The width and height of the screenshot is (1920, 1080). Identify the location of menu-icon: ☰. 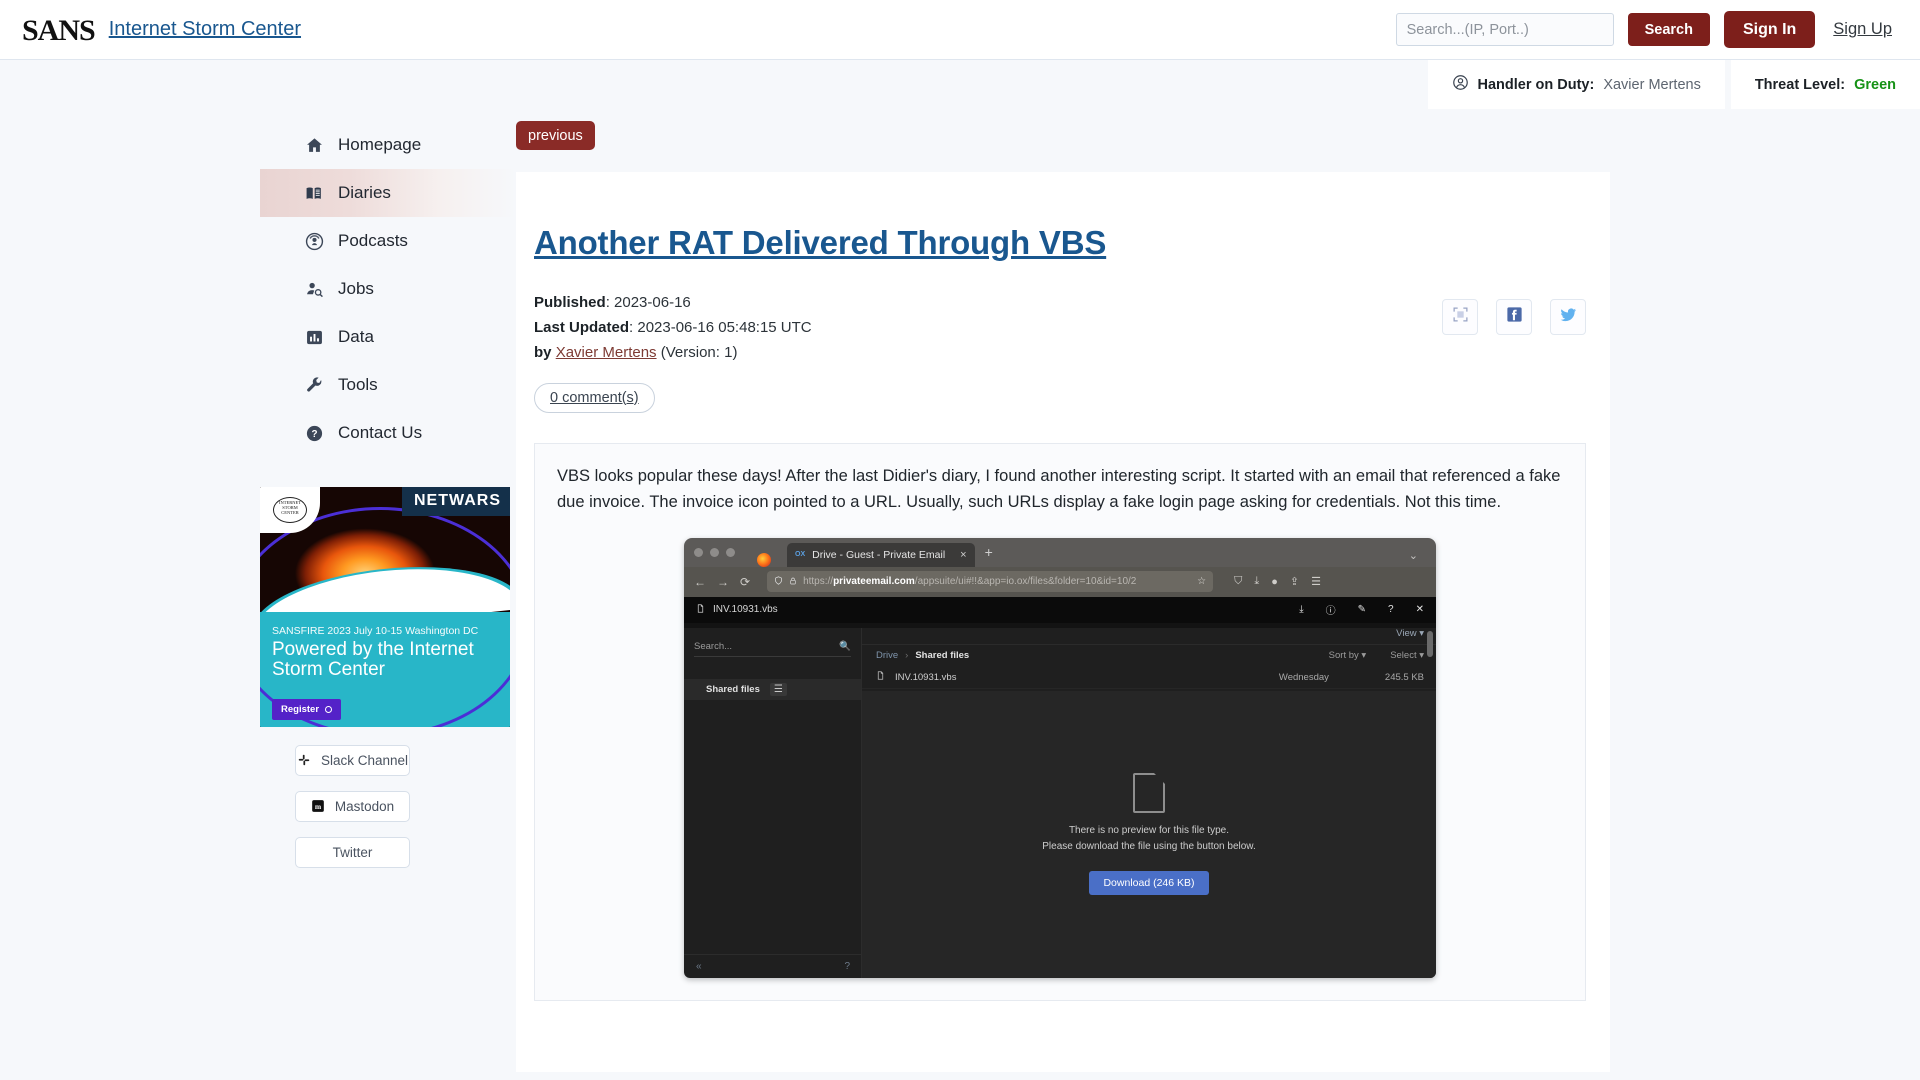
(1316, 581).